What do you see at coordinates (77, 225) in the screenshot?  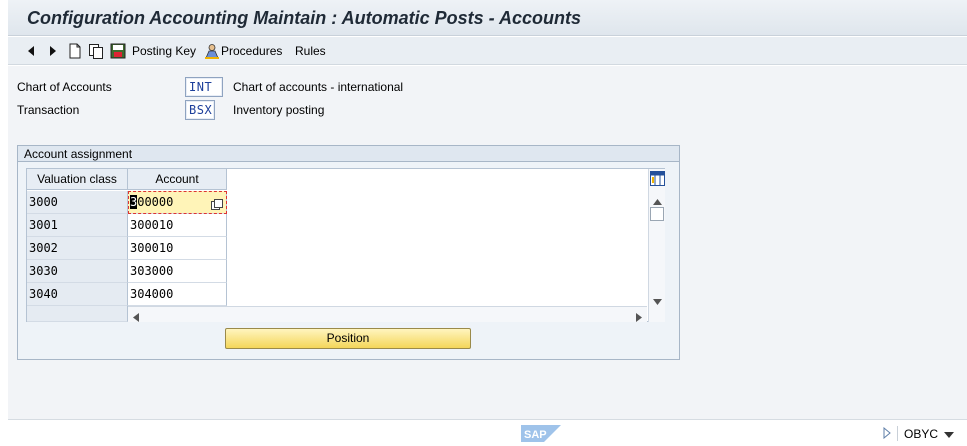 I see `valuation-class-cell: 3001` at bounding box center [77, 225].